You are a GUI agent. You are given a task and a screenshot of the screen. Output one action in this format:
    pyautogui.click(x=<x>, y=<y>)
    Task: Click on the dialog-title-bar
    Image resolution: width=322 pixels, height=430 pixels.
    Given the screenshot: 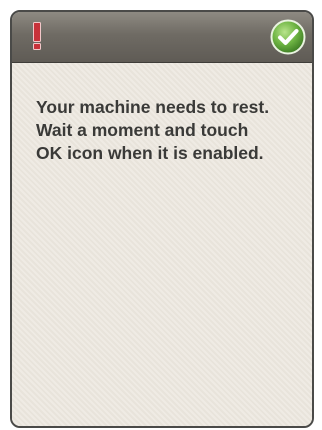 What is the action you would take?
    pyautogui.click(x=162, y=37)
    